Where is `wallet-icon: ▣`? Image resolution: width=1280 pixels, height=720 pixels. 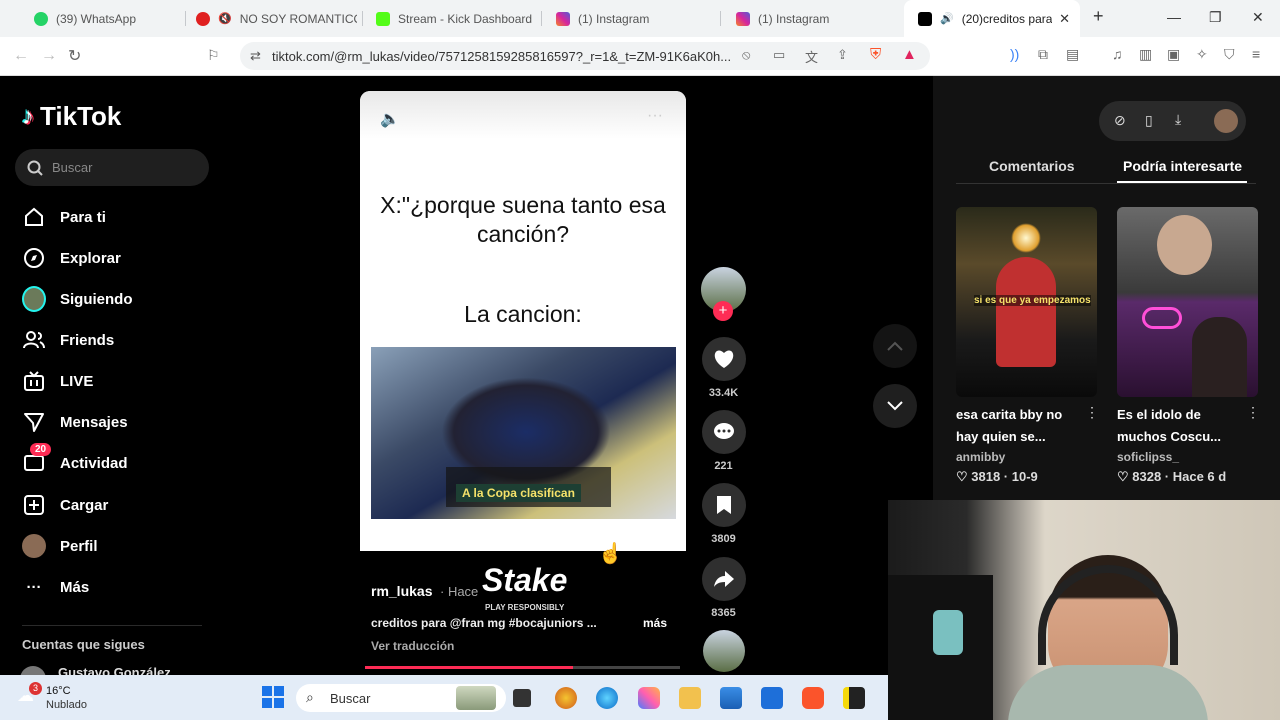 wallet-icon: ▣ is located at coordinates (1173, 54).